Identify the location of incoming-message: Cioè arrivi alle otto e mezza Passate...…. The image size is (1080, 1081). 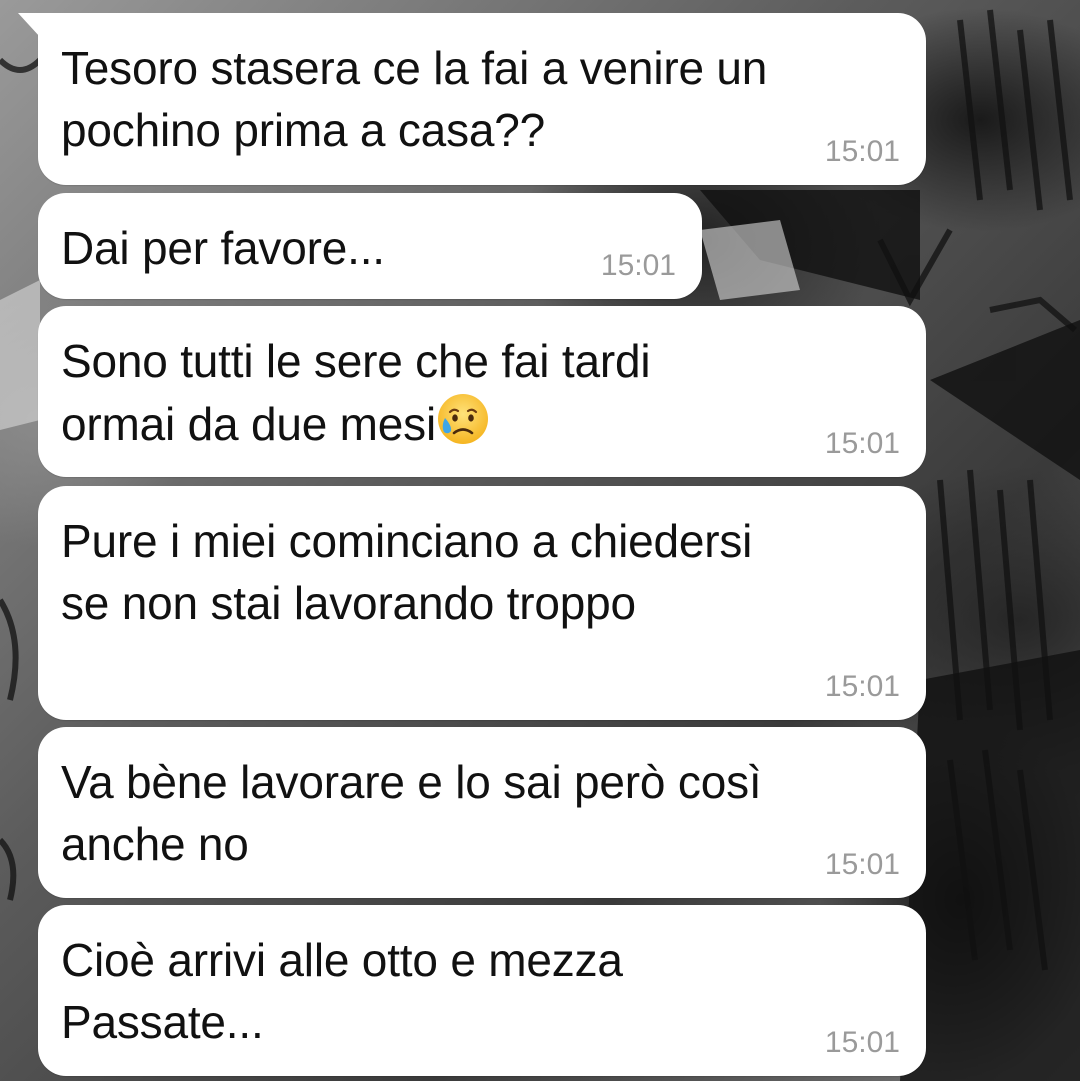
(482, 990).